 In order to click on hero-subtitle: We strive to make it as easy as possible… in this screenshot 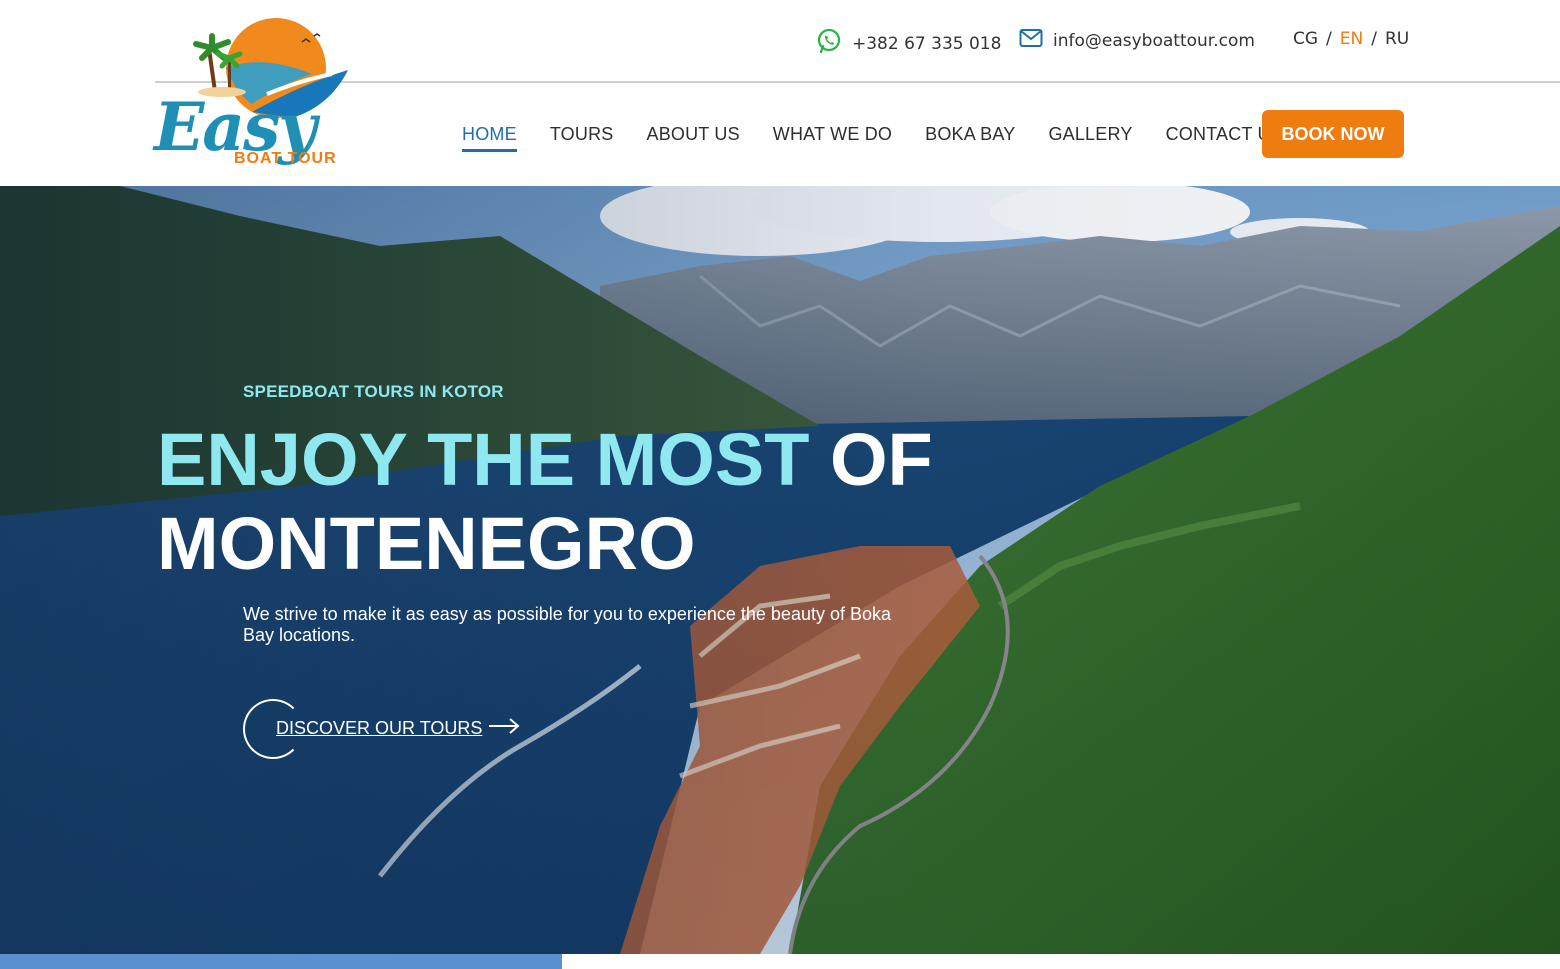, I will do `click(567, 624)`.